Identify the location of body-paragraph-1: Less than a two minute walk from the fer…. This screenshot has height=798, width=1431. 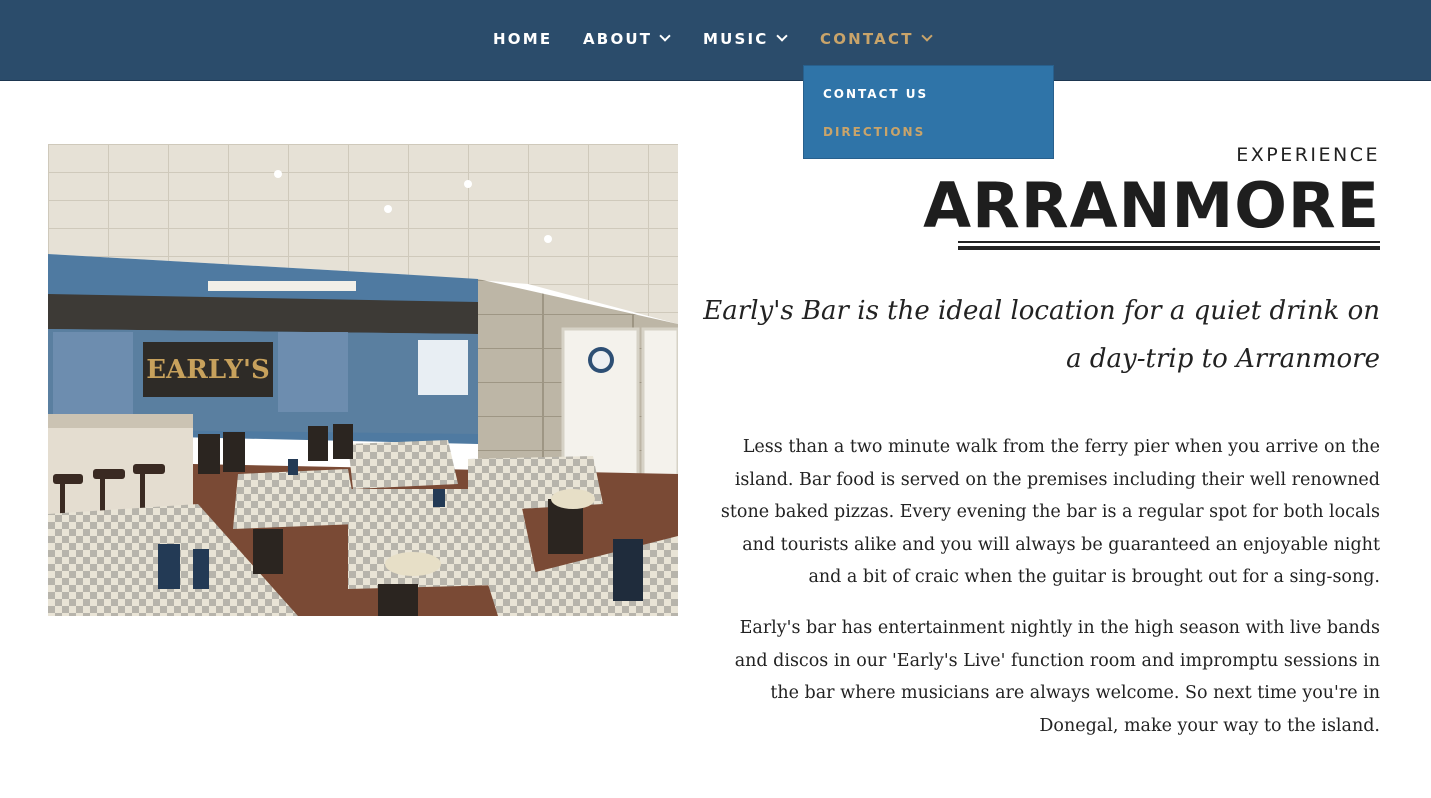
(1050, 512).